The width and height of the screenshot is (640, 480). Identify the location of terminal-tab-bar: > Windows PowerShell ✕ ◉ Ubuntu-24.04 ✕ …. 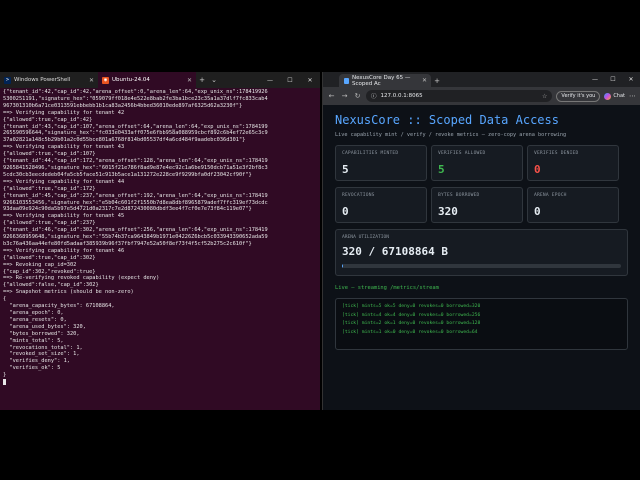
(160, 80).